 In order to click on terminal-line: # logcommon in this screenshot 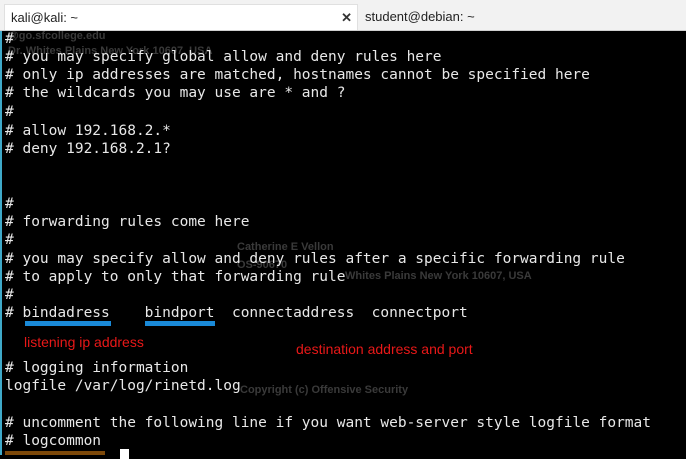, I will do `click(53, 441)`.